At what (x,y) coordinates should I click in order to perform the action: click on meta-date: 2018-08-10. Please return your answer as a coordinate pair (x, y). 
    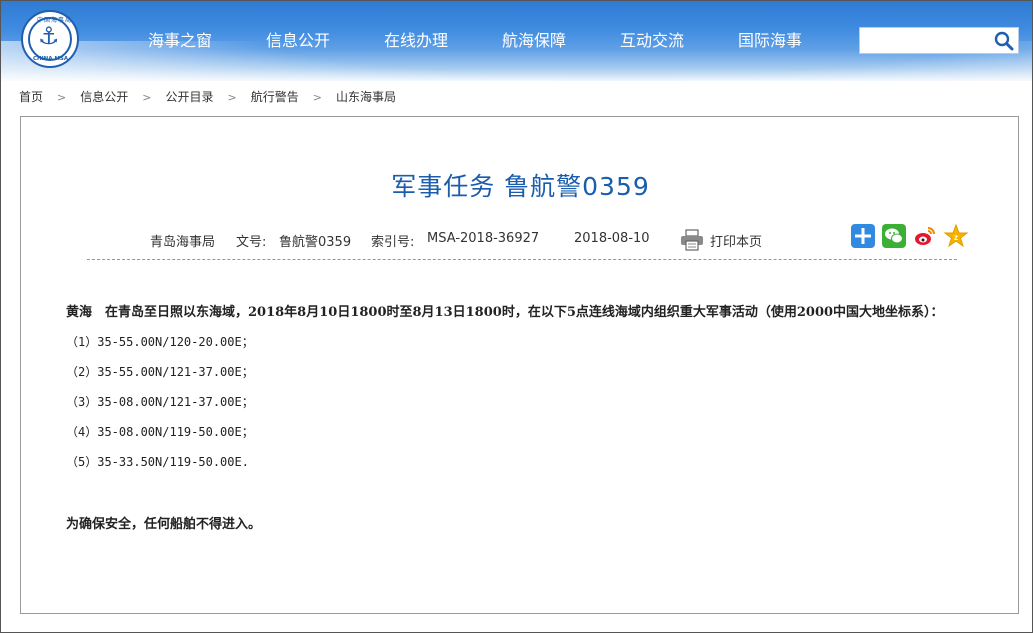
    Looking at the image, I should click on (612, 238).